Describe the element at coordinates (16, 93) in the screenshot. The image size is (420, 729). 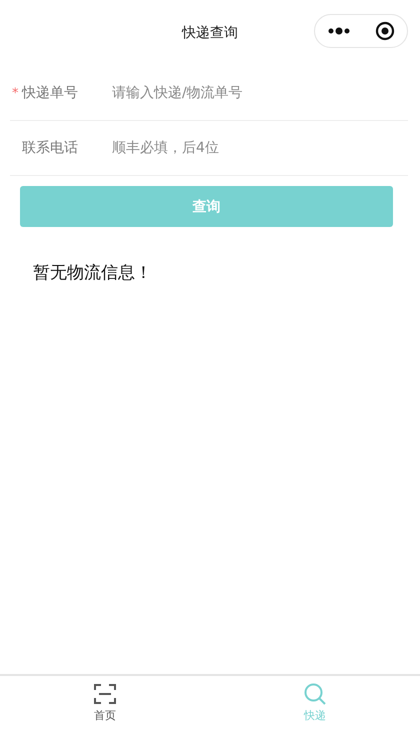
I see `required-mark: *` at that location.